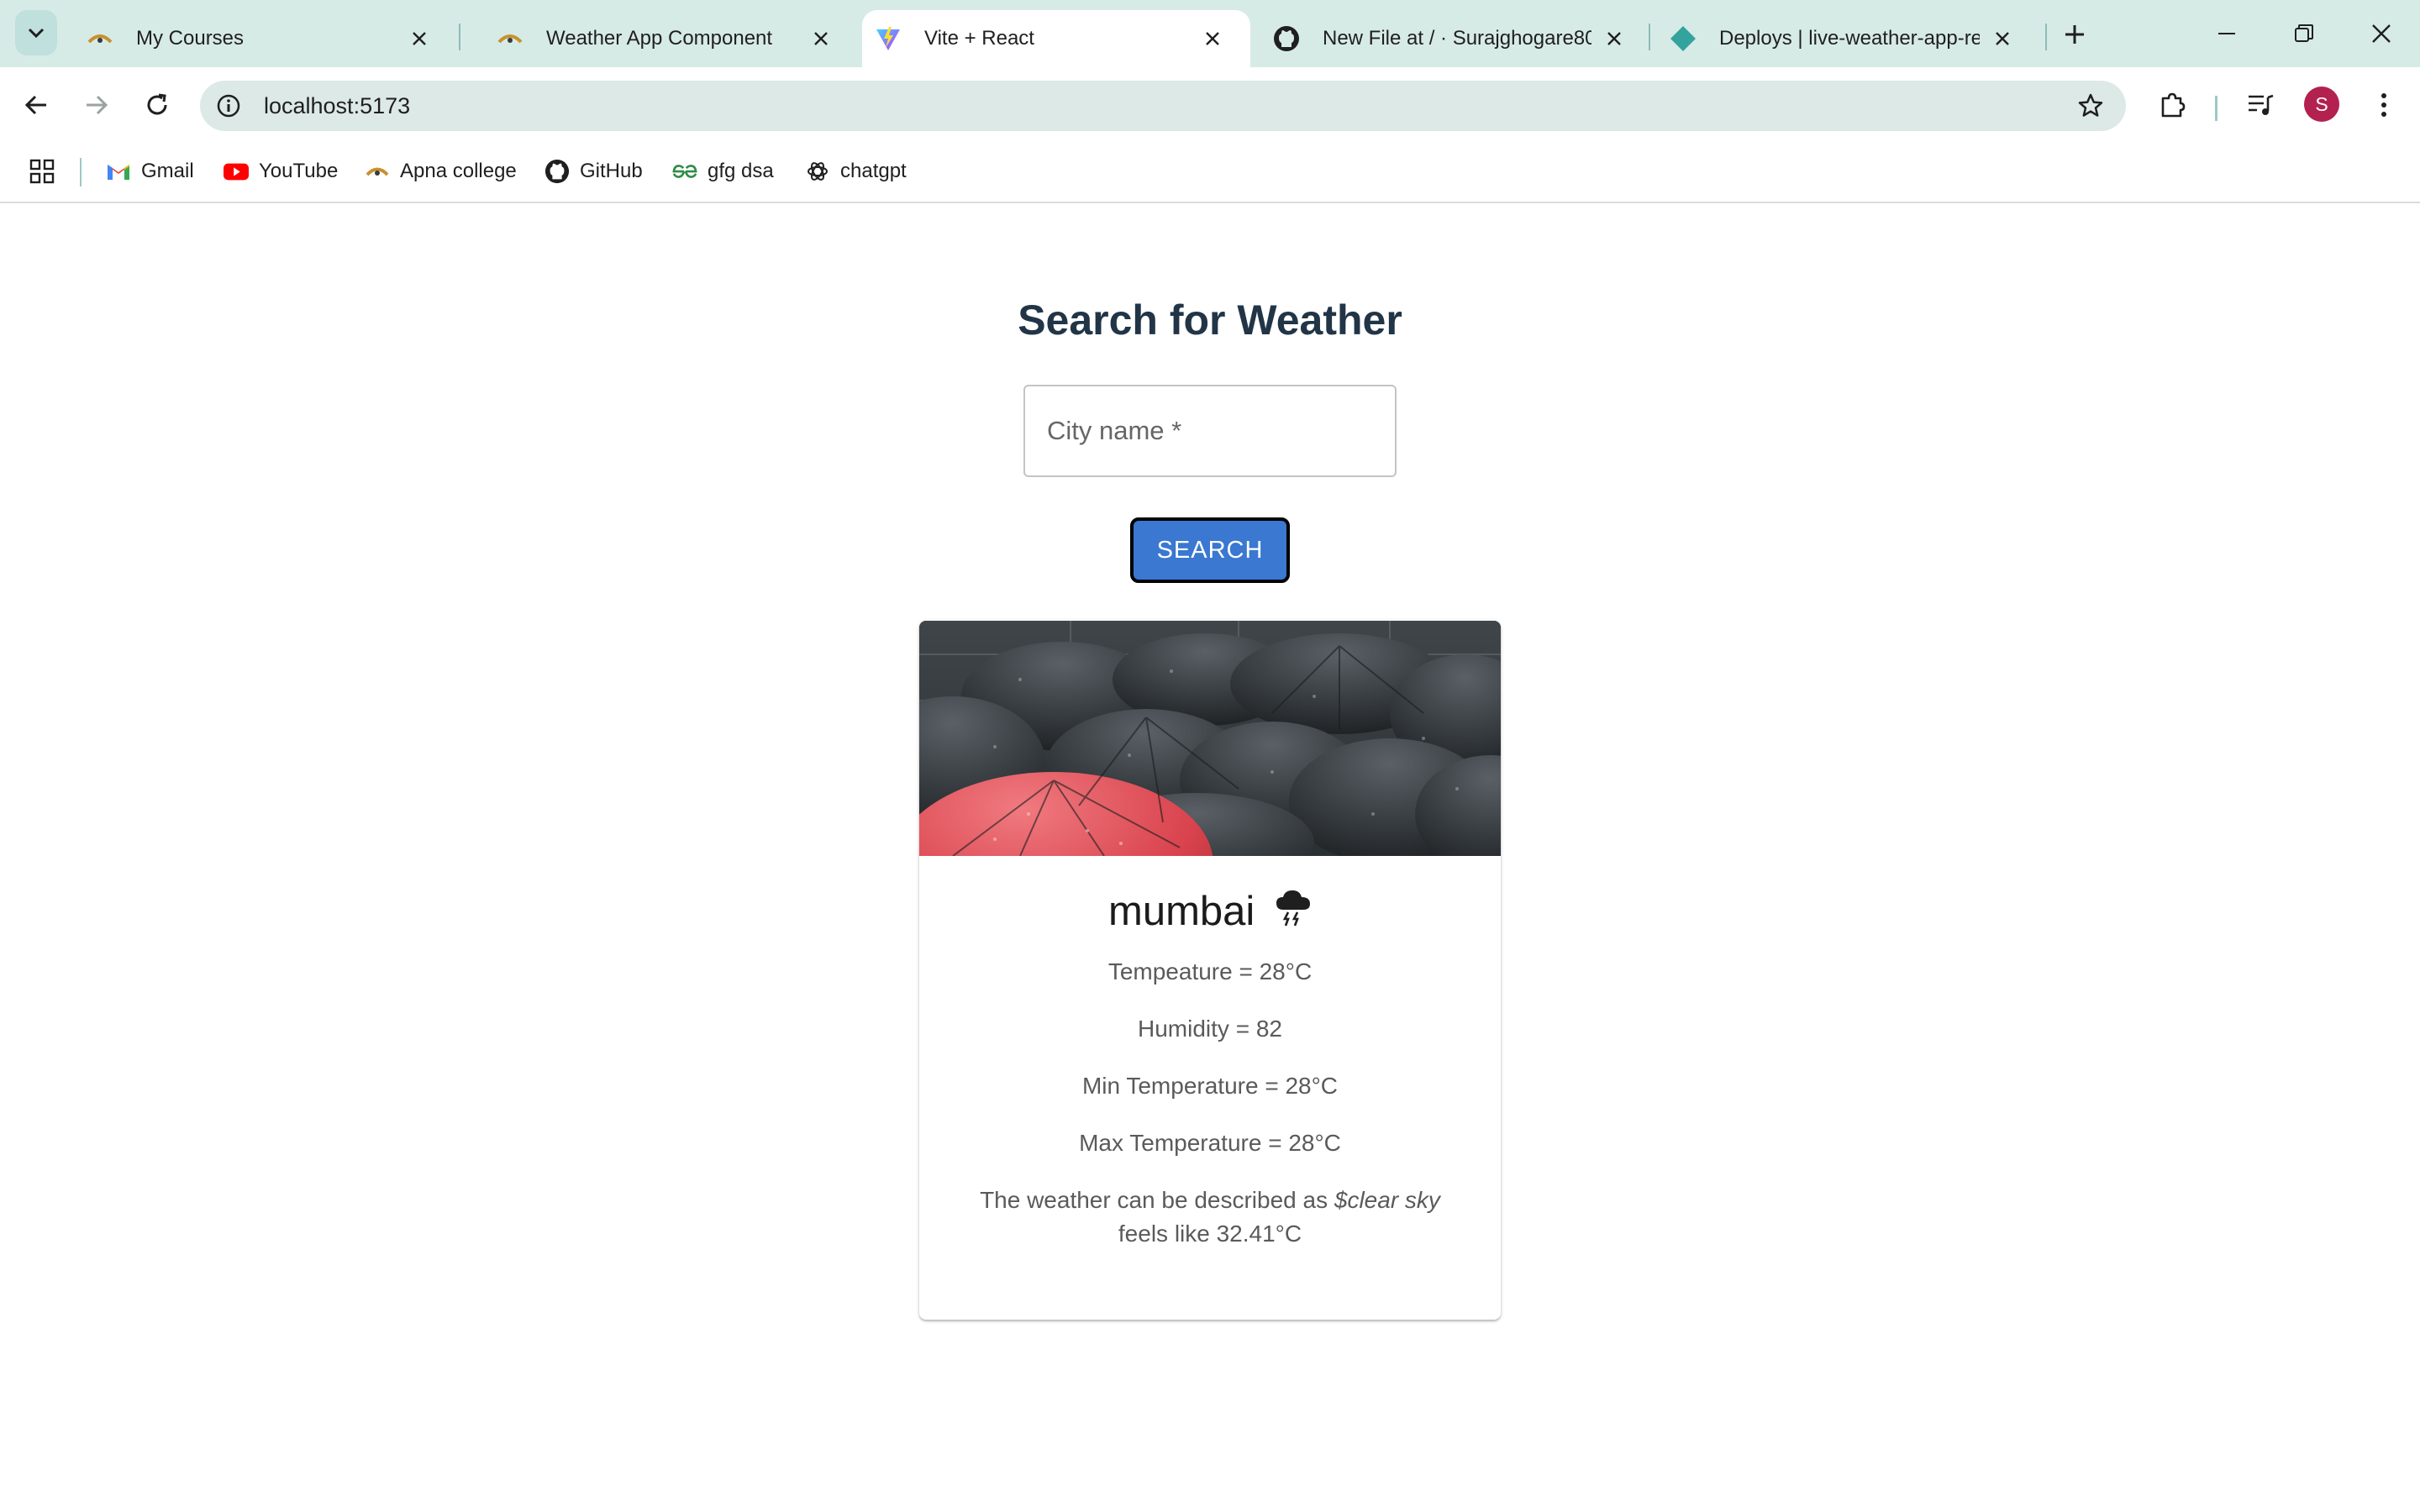 This screenshot has height=1512, width=2420. I want to click on address-bar: localhost:5173, so click(1163, 106).